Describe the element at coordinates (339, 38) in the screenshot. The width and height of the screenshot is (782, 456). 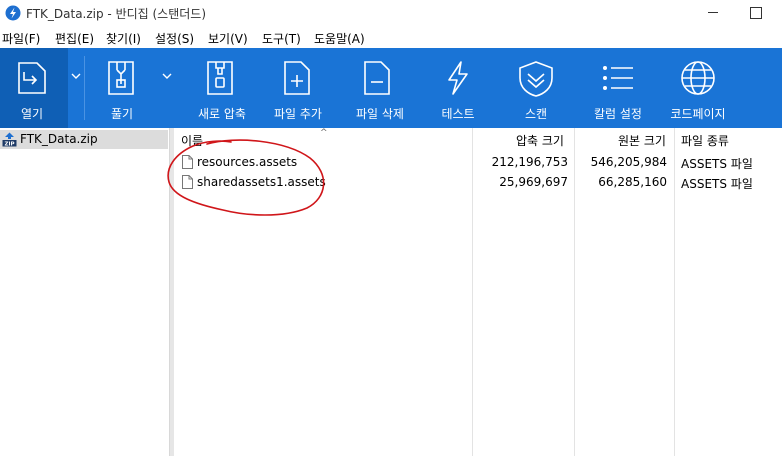
I see `menu-help: 도움말(A)` at that location.